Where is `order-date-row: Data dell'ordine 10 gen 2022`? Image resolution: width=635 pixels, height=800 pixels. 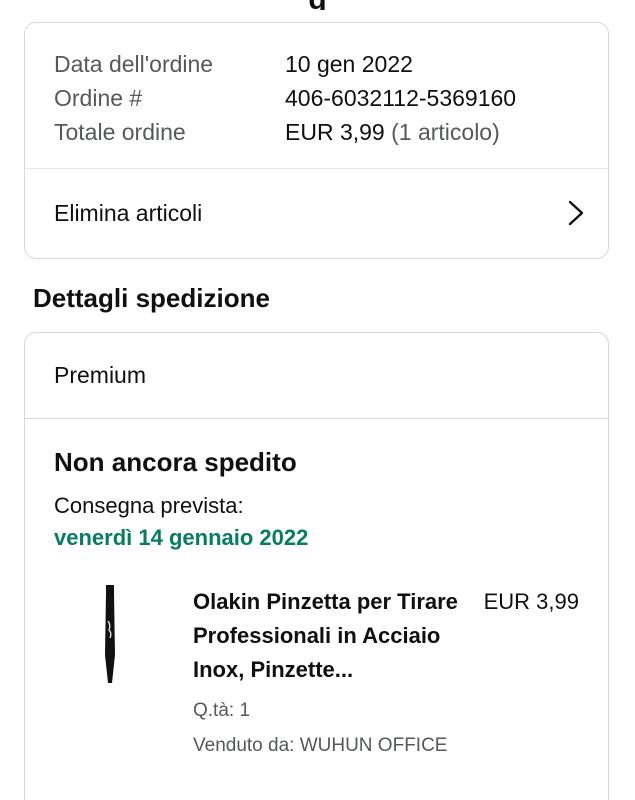
order-date-row: Data dell'ordine 10 gen 2022 is located at coordinates (316, 64).